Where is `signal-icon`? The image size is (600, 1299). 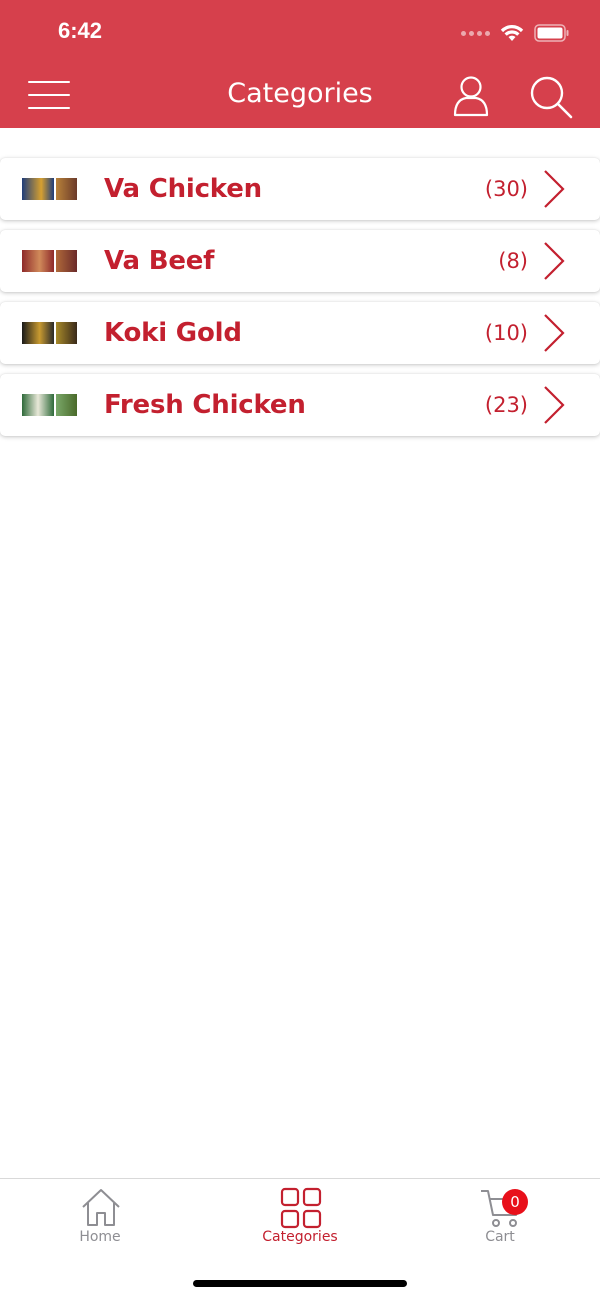
signal-icon is located at coordinates (475, 33).